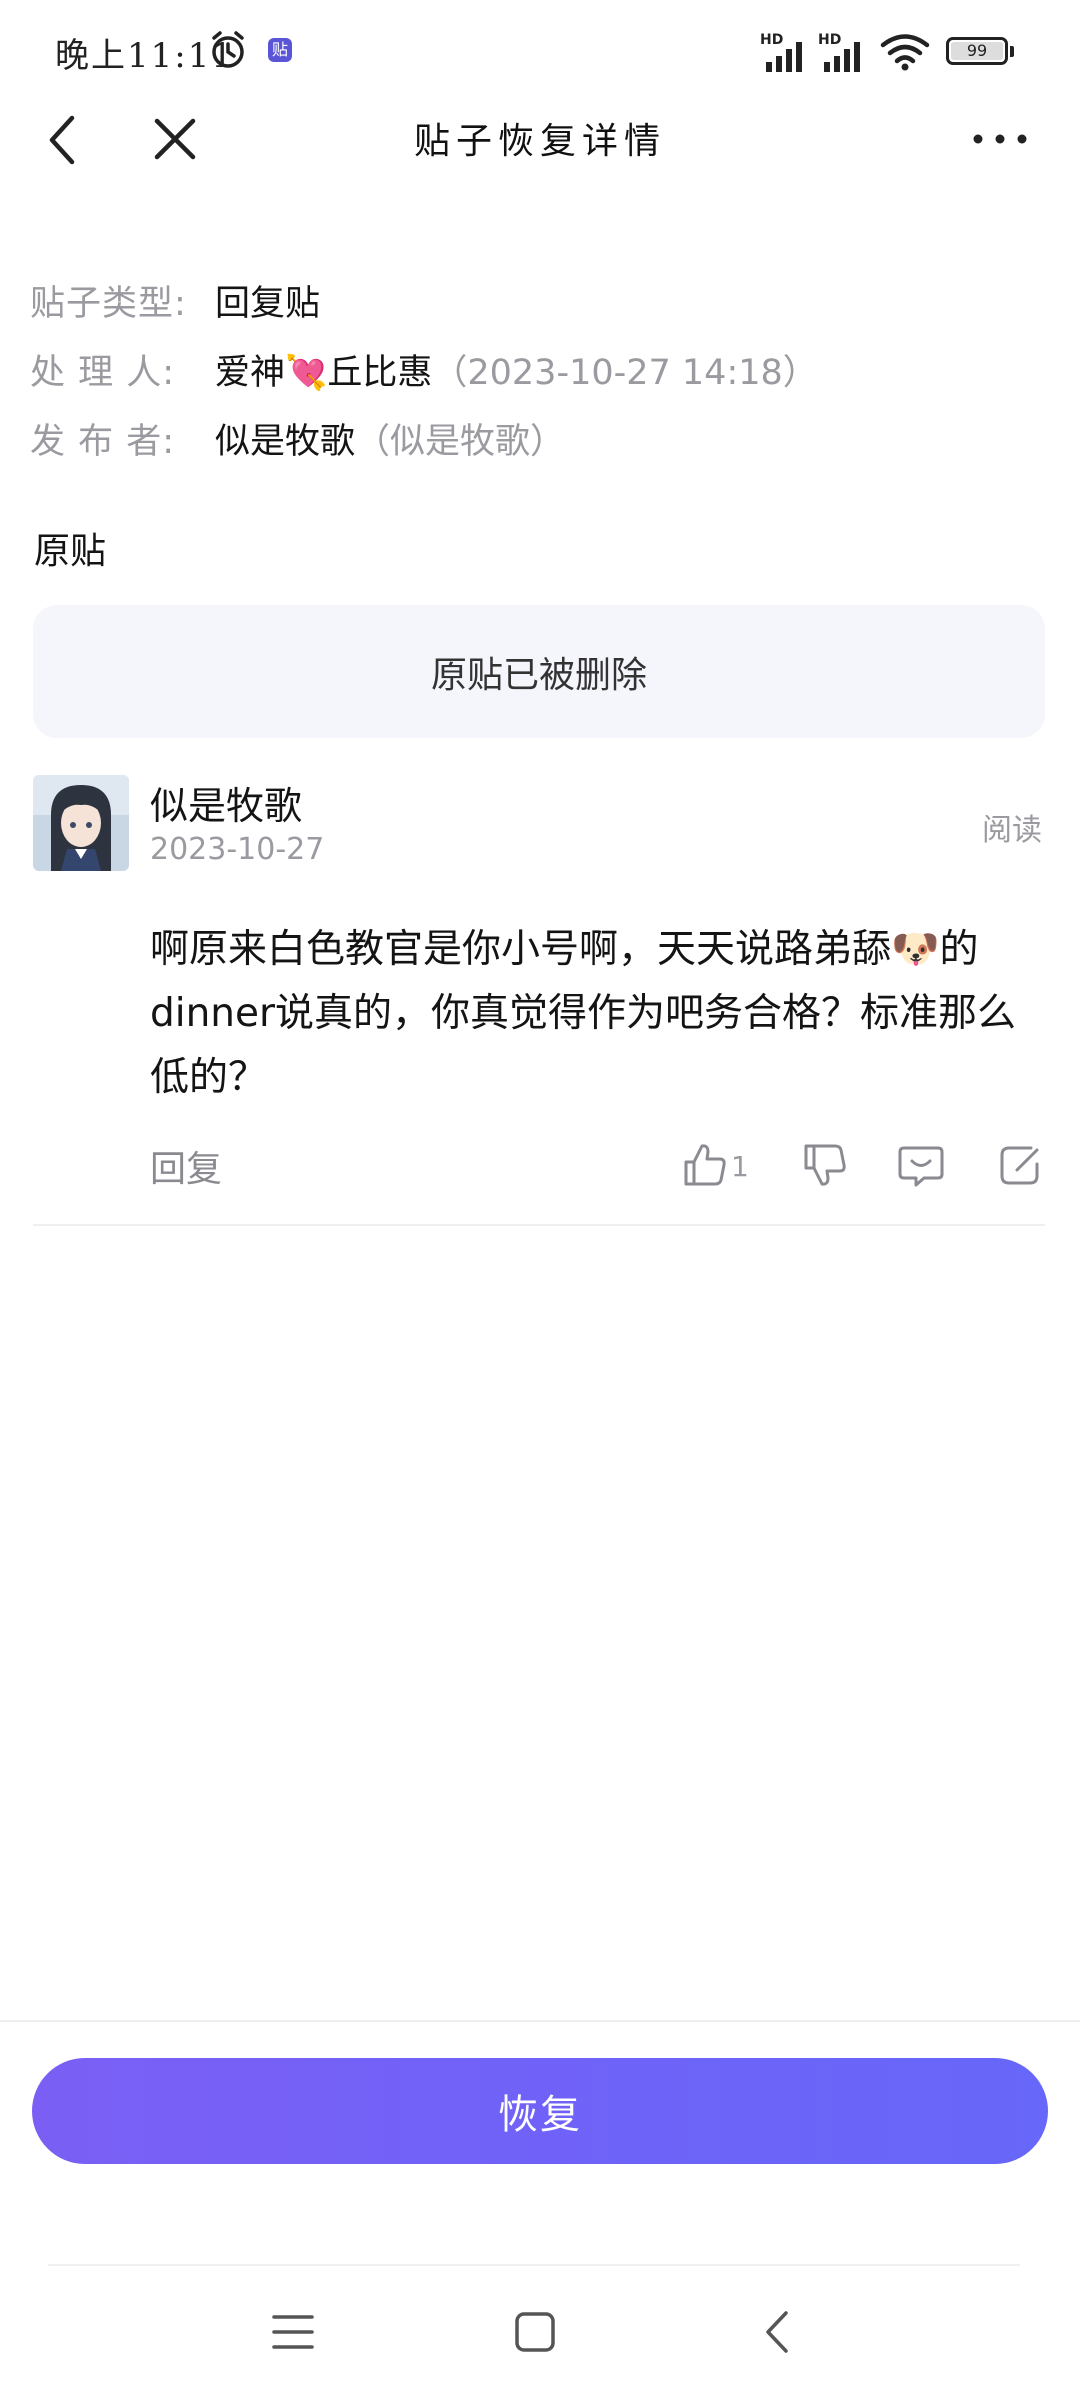  I want to click on restore-button: 恢复, so click(540, 2111).